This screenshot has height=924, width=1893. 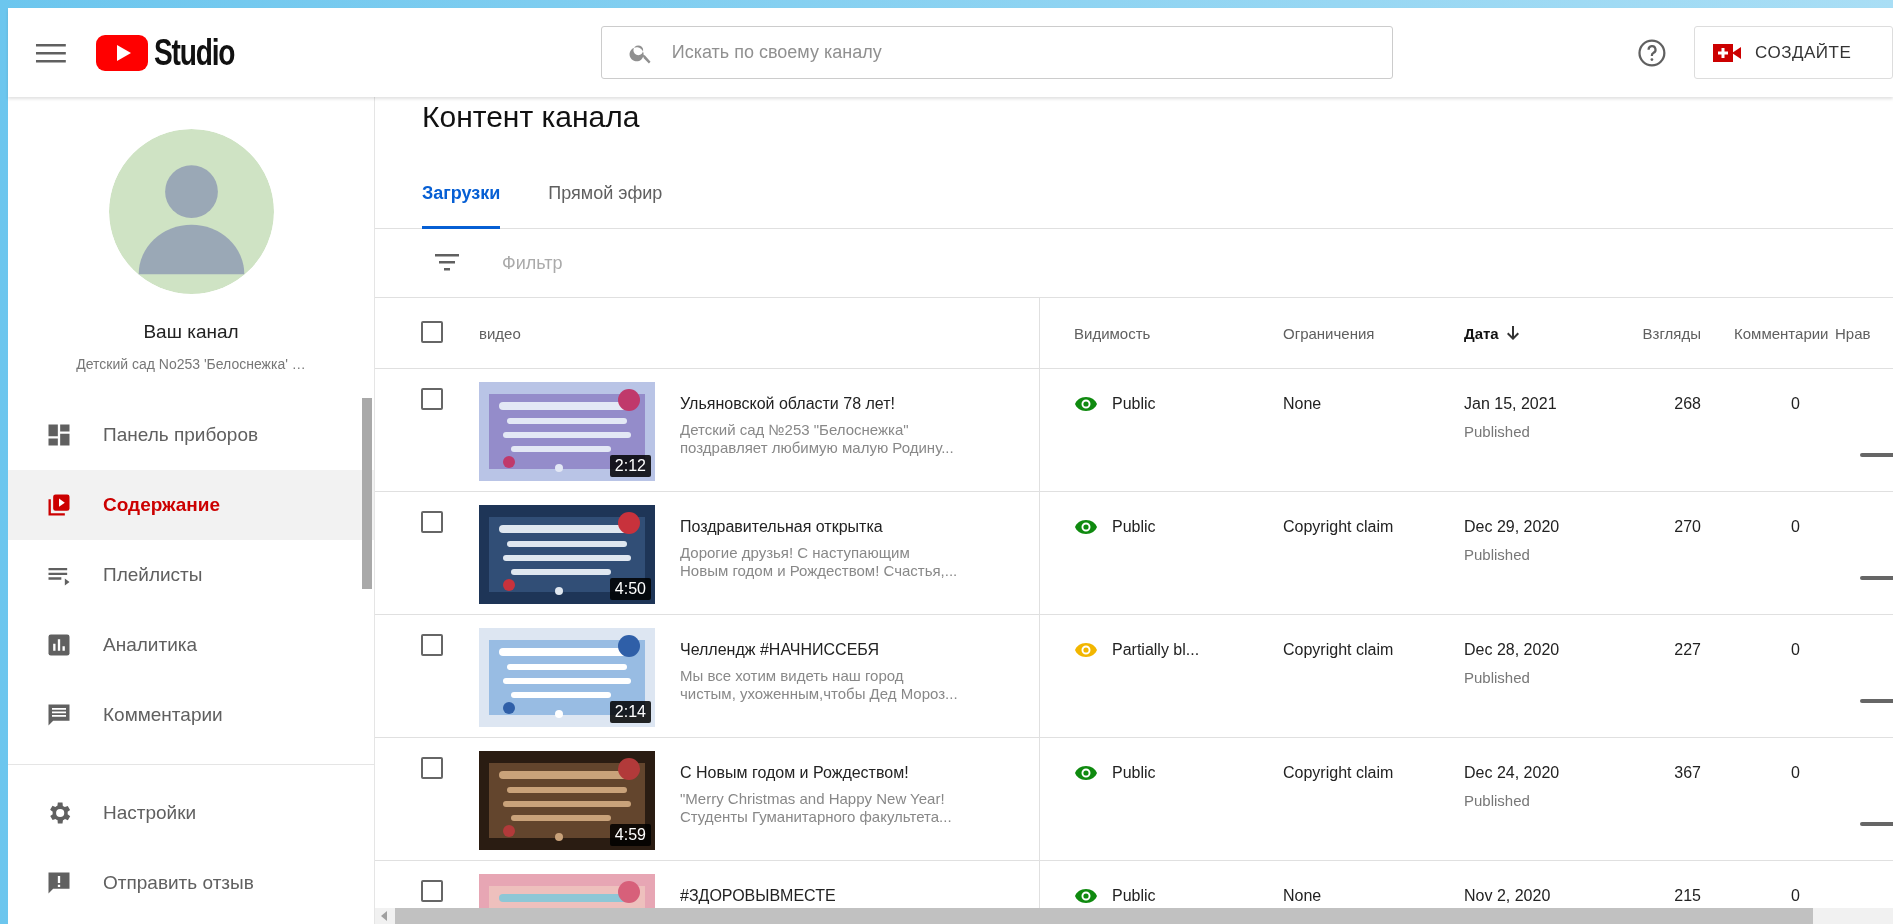 What do you see at coordinates (1727, 52) in the screenshot?
I see `video-camera-plus-icon` at bounding box center [1727, 52].